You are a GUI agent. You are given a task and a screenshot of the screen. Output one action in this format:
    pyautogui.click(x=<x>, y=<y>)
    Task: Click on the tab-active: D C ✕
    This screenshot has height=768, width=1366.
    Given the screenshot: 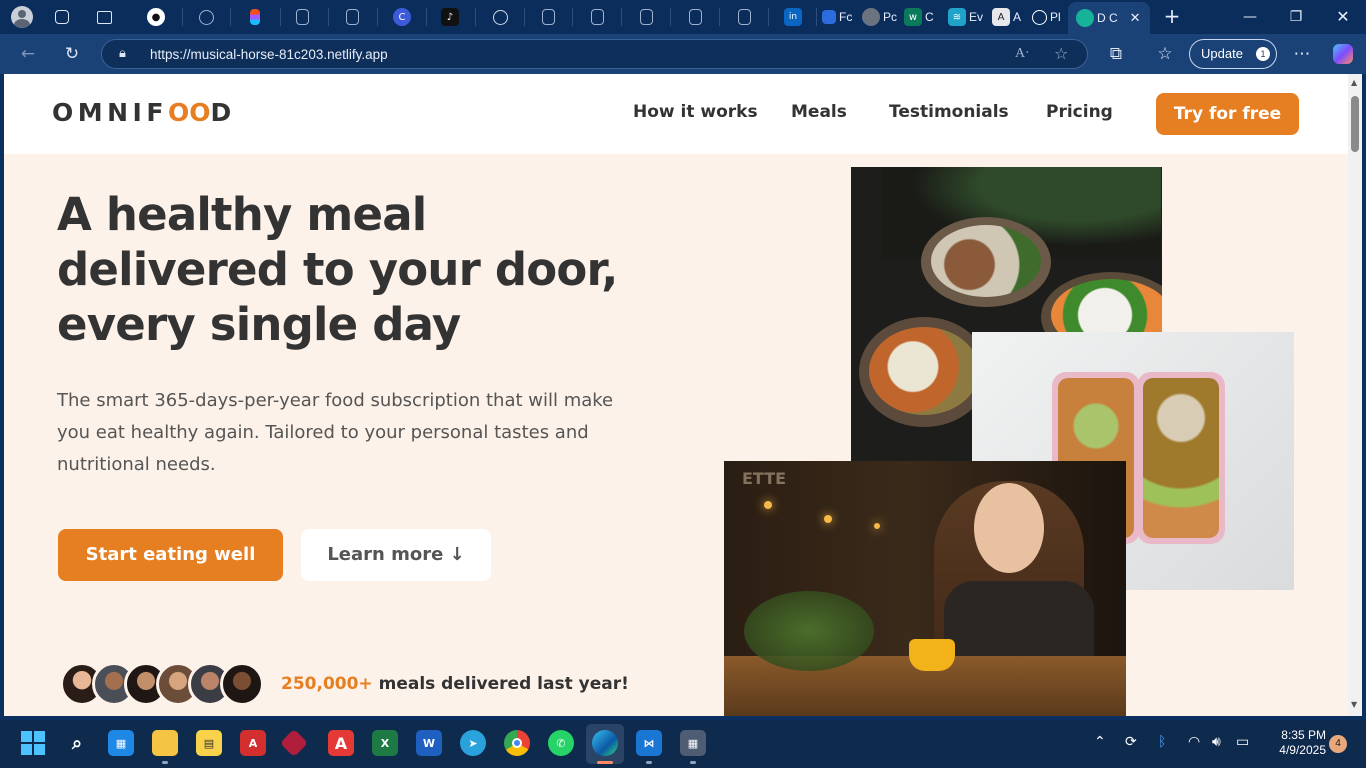 What is the action you would take?
    pyautogui.click(x=1109, y=18)
    